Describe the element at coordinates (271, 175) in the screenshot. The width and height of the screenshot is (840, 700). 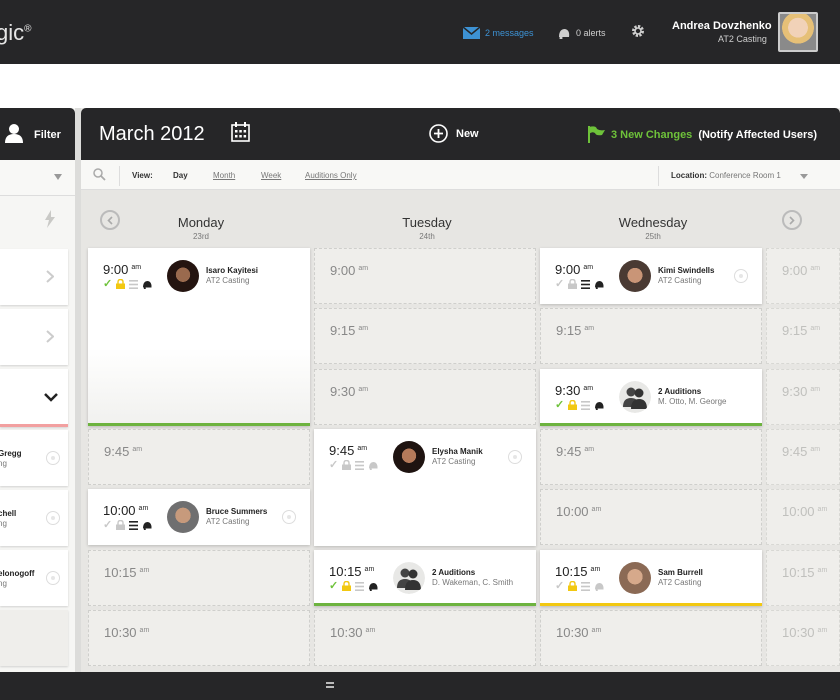
I see `view-option-week: Week` at that location.